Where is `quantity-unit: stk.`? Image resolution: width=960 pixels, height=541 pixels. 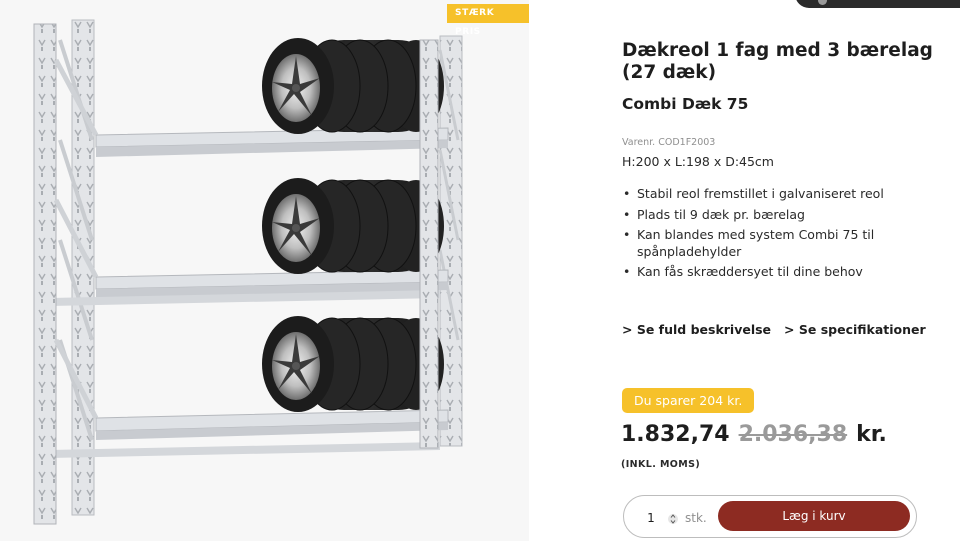 quantity-unit: stk. is located at coordinates (696, 518).